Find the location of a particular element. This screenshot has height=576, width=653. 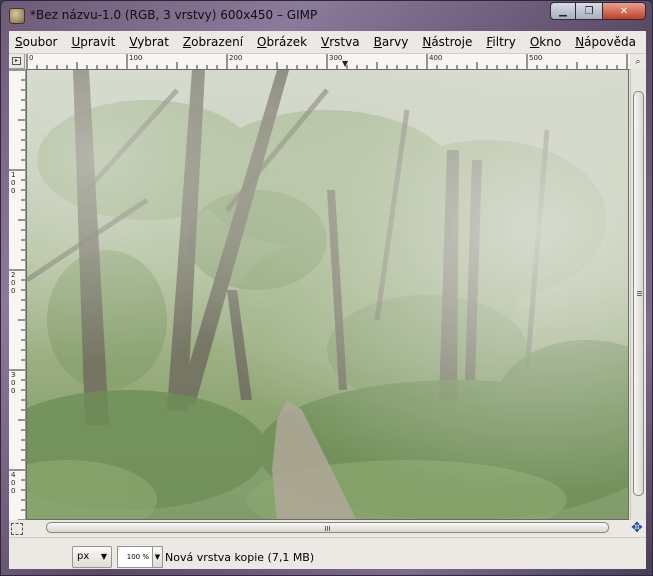

status-message: Nová vrstva kopie (7,1 MB) is located at coordinates (240, 557).